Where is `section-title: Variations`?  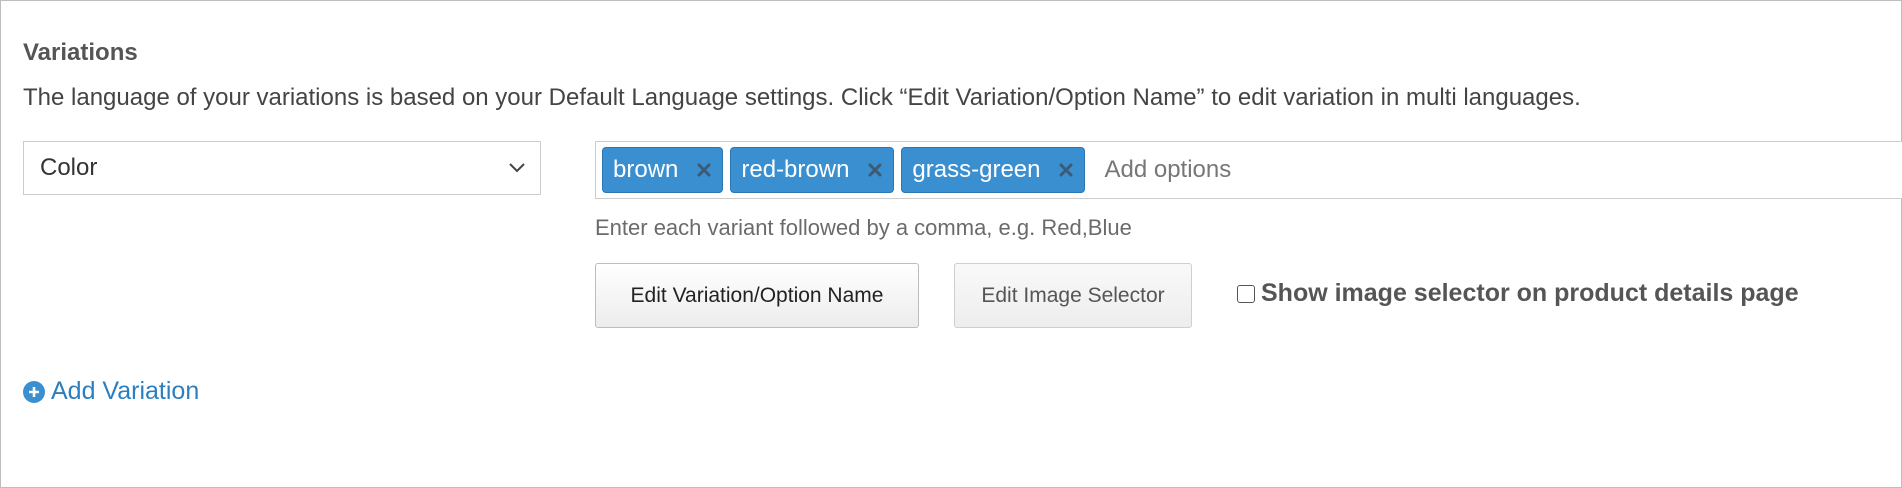
section-title: Variations is located at coordinates (80, 52).